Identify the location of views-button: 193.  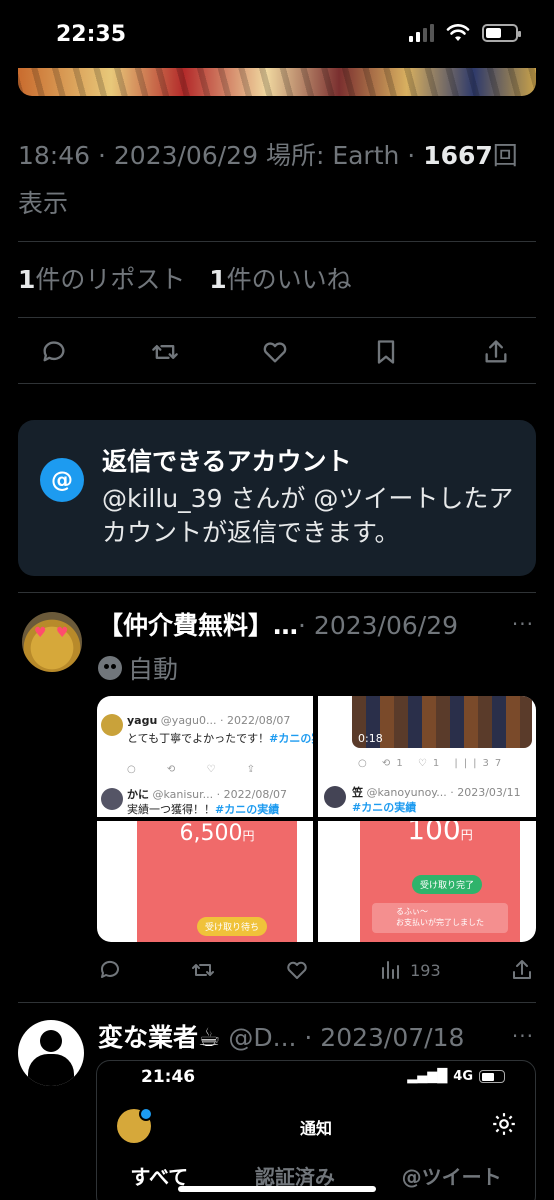
(409, 970).